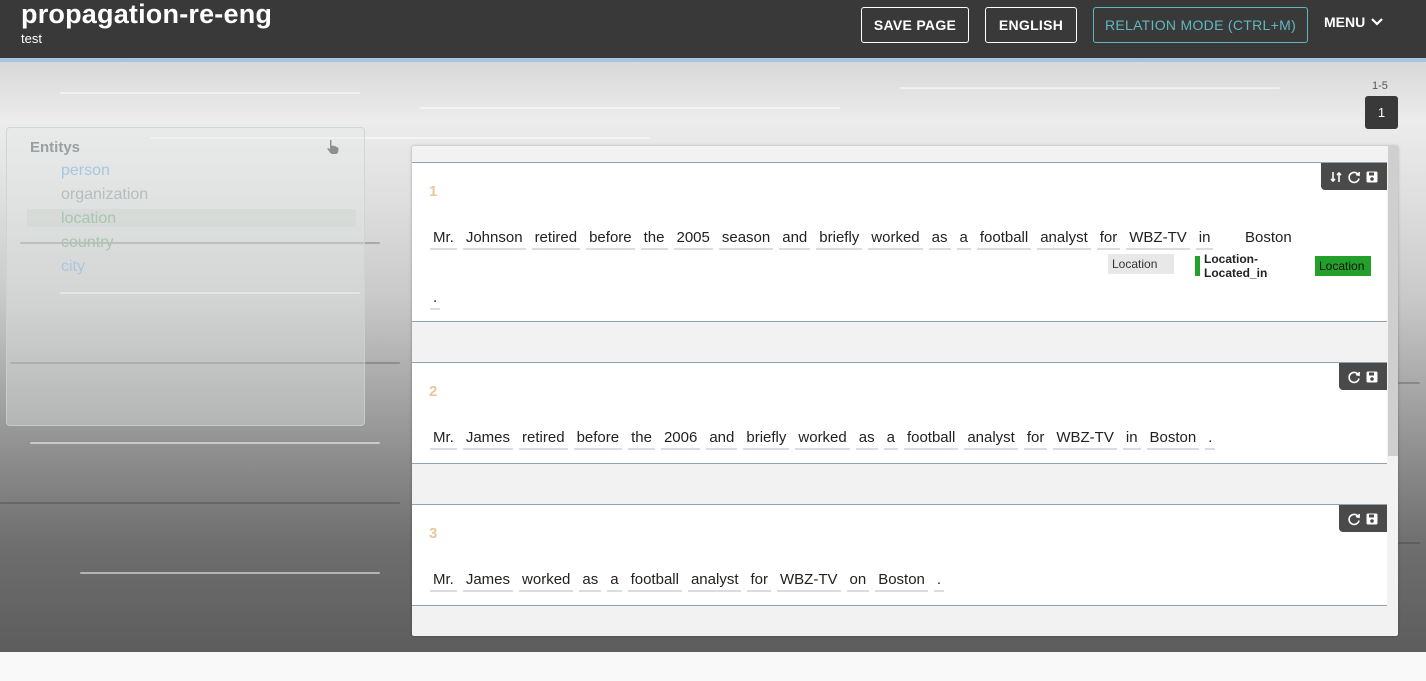 The image size is (1426, 681). I want to click on token-row: ., so click(435, 299).